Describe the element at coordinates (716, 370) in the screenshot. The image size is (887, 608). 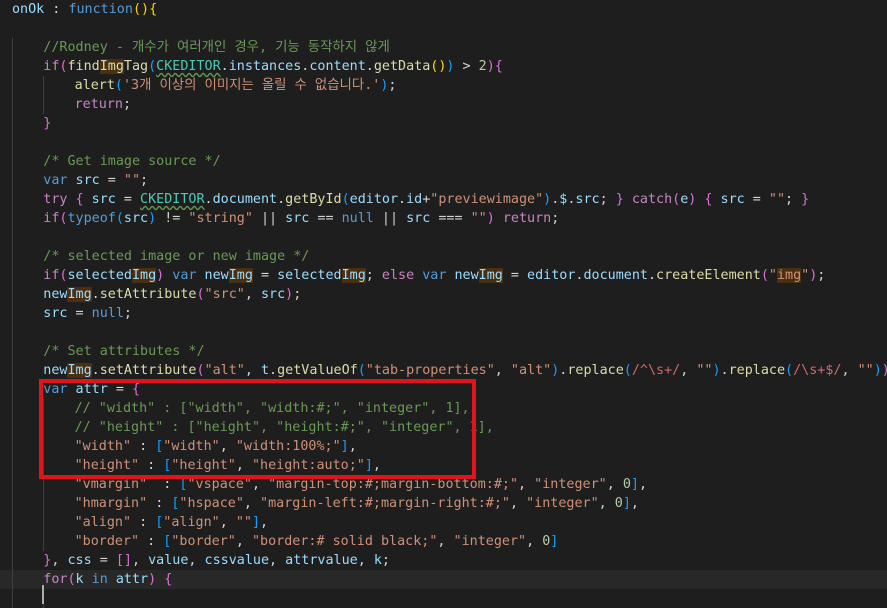
I see `code-token: )` at that location.